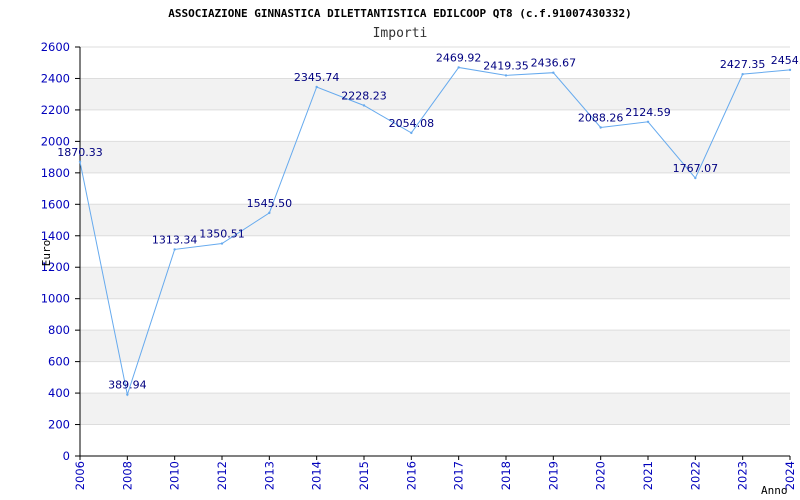  I want to click on x-tick-label: 2013, so click(269, 475).